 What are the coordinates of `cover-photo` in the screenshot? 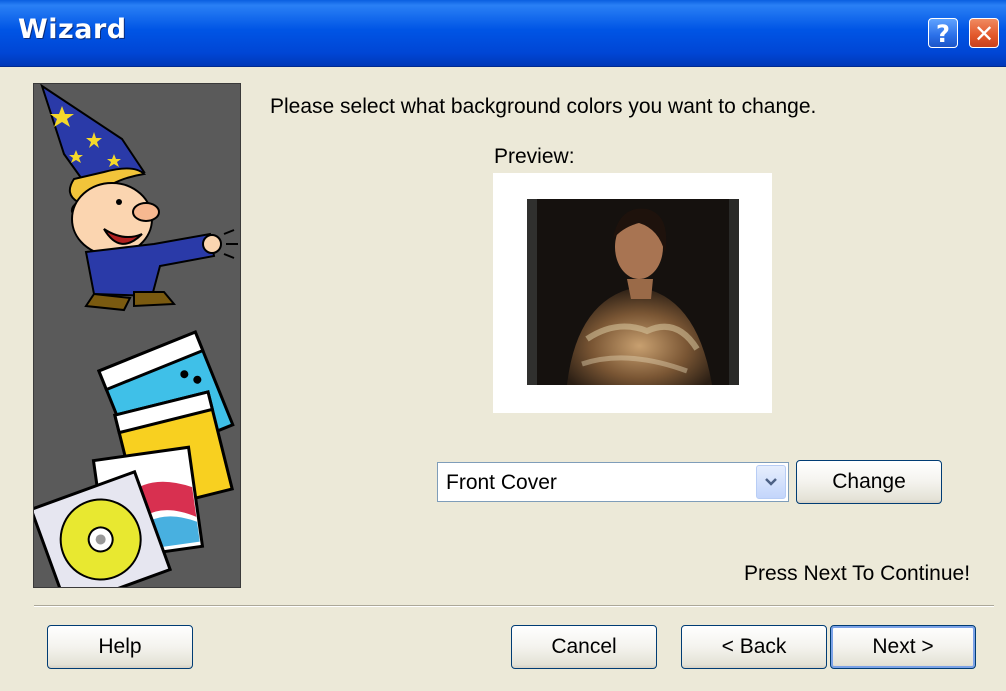 It's located at (633, 292).